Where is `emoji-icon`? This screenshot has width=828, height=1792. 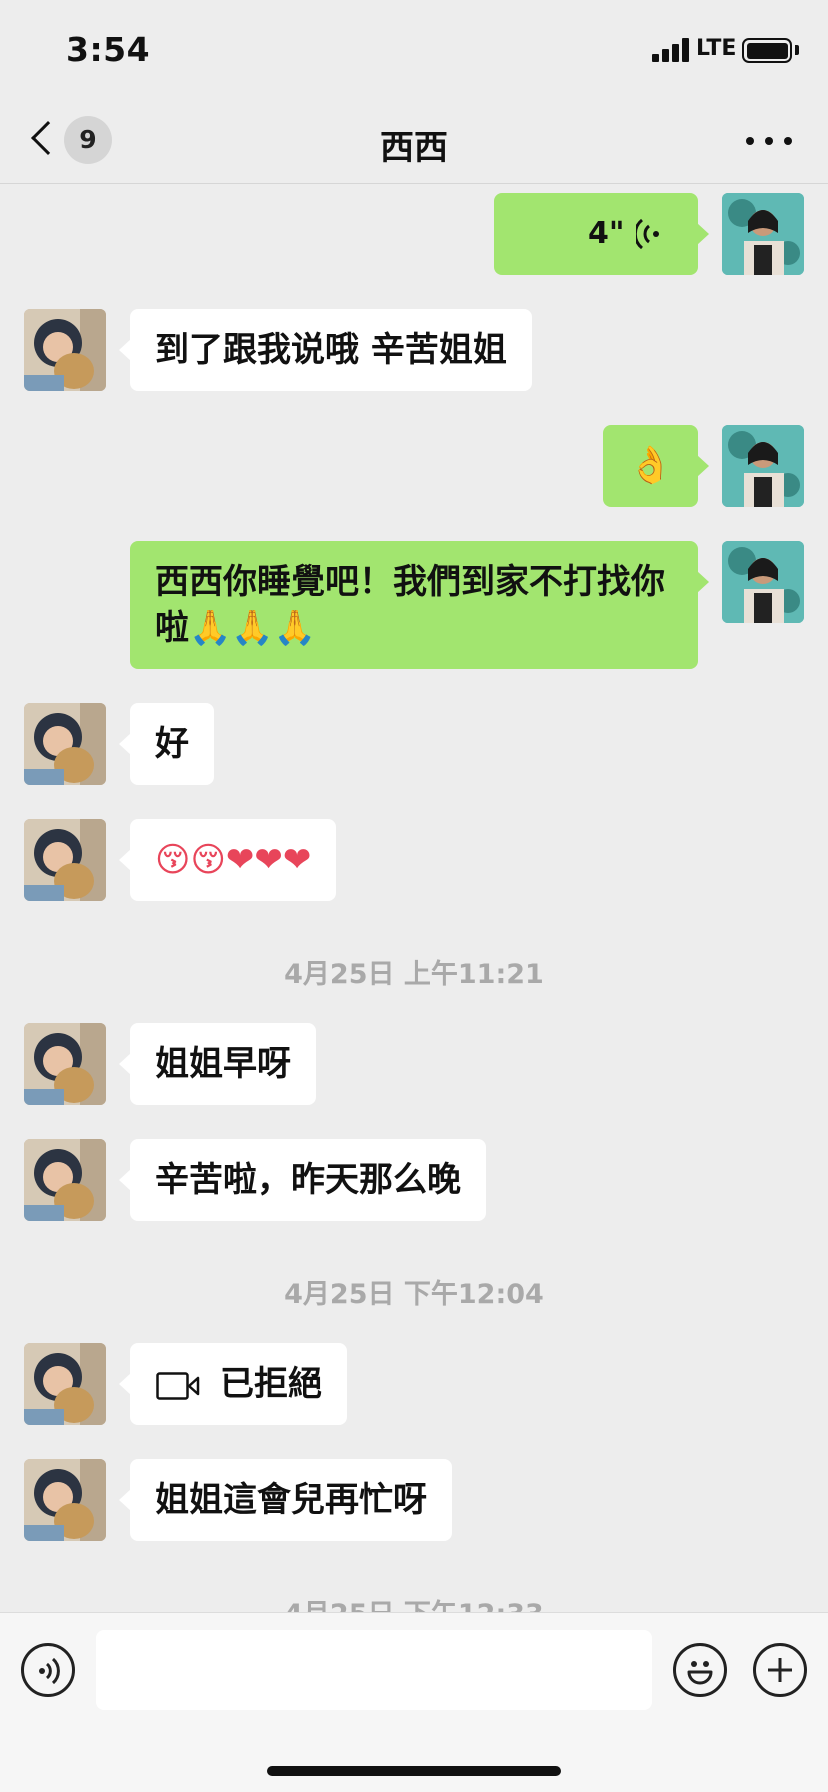 emoji-icon is located at coordinates (700, 1673).